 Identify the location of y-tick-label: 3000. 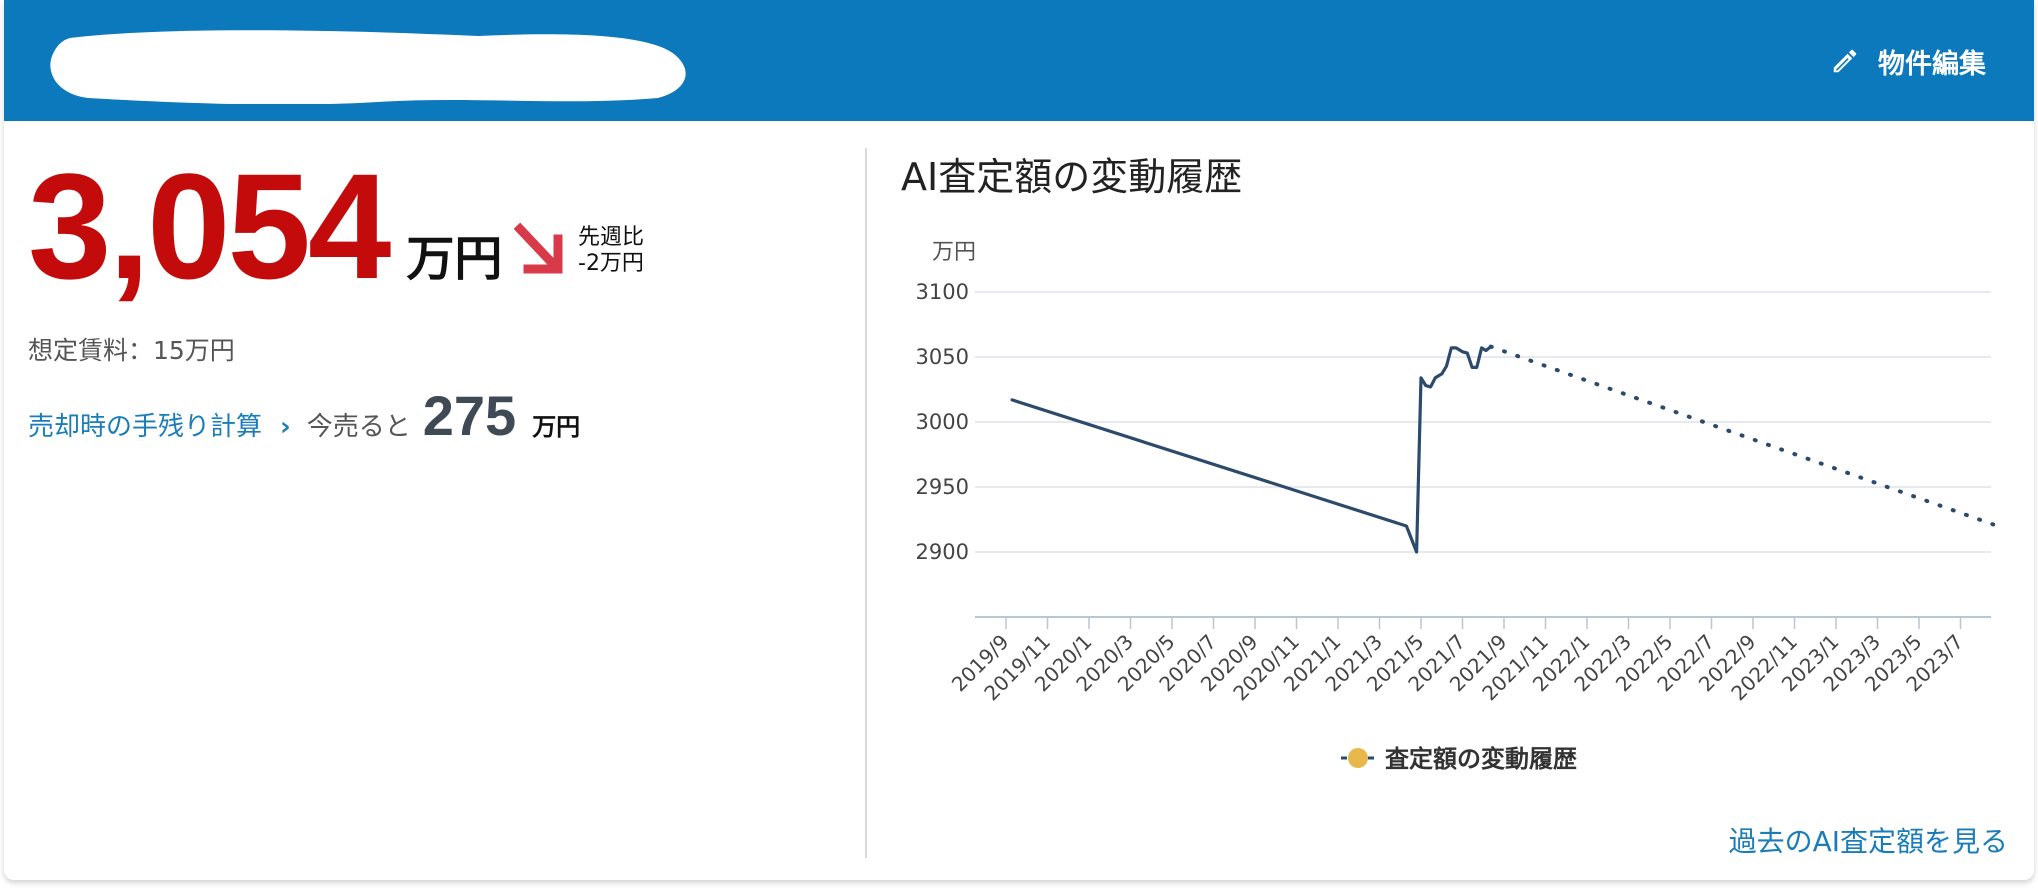
(942, 422).